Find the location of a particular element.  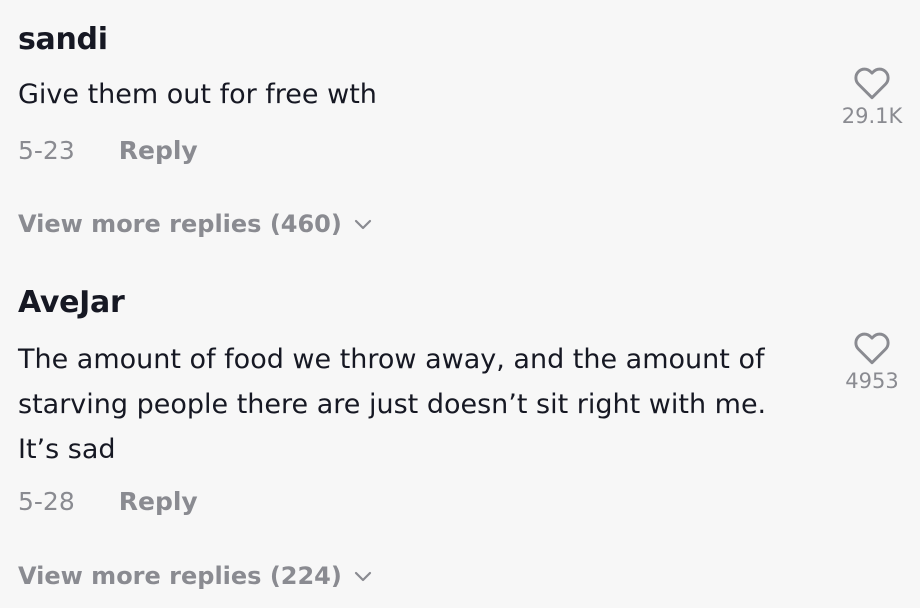

view-more-replies-button: View more replies (224) is located at coordinates (195, 576).